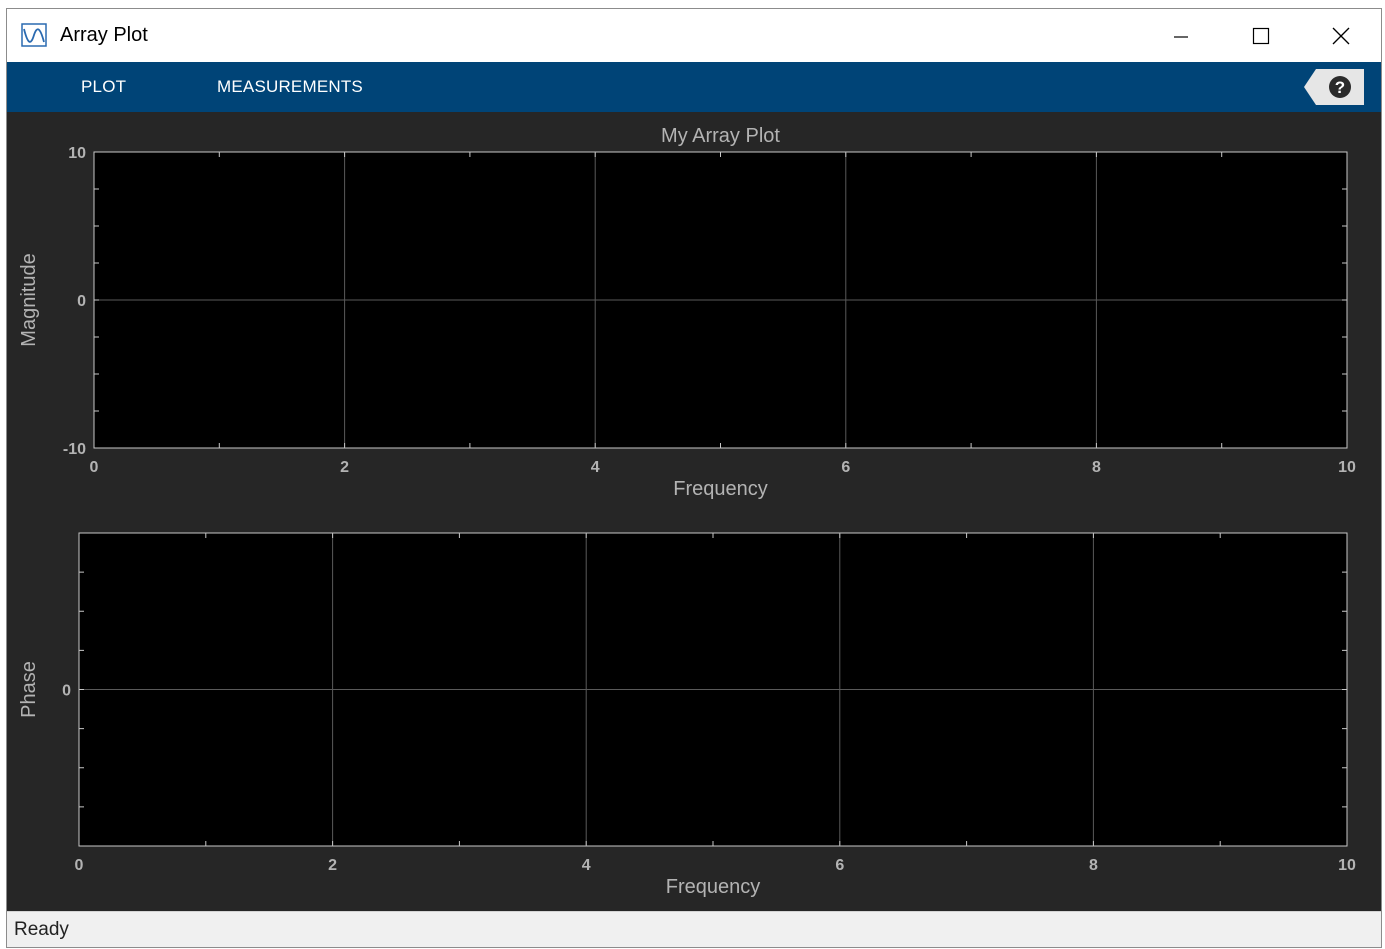 The height and width of the screenshot is (949, 1385). I want to click on minimize-button, so click(1181, 35).